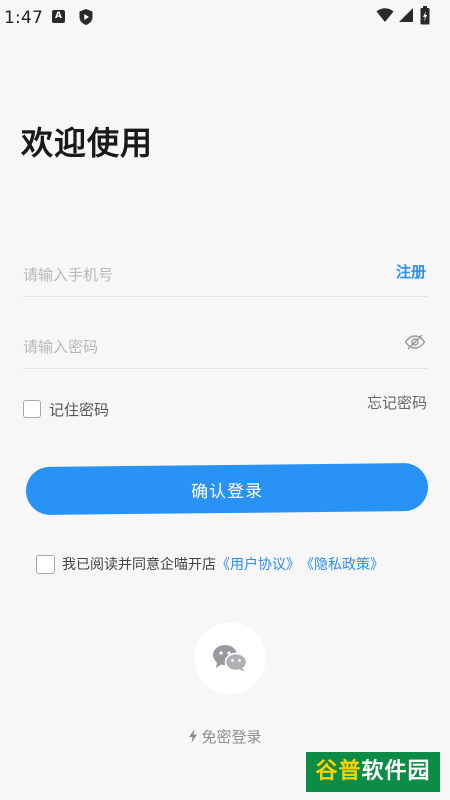 Image resolution: width=450 pixels, height=800 pixels. I want to click on wechat-login-button, so click(230, 658).